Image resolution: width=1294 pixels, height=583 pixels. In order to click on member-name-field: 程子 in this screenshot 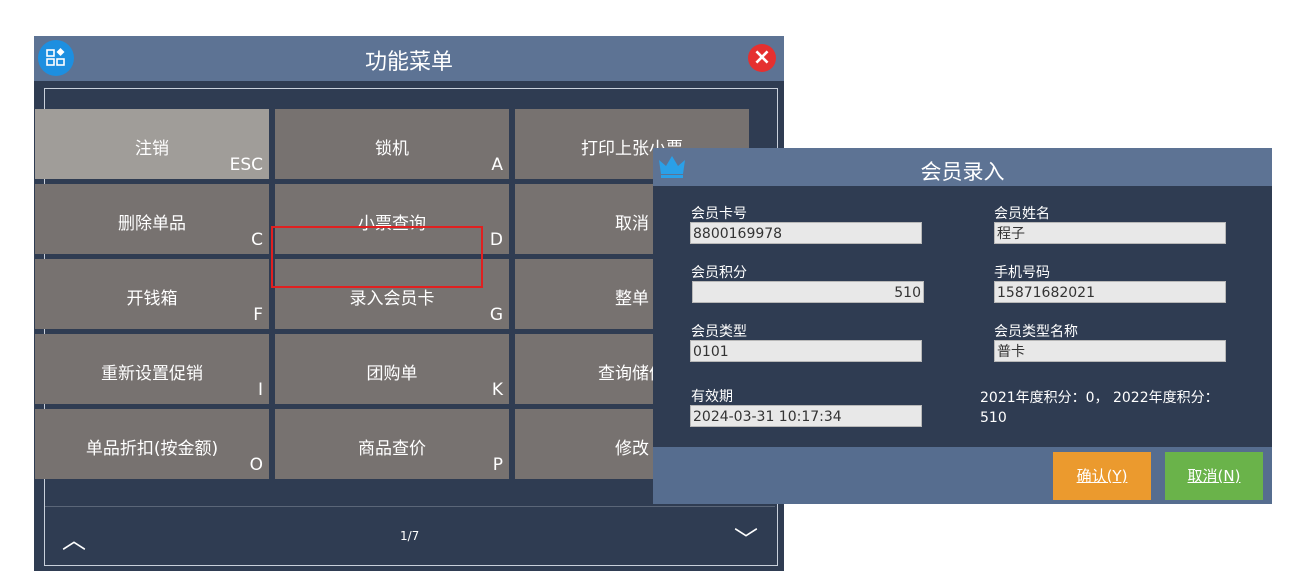, I will do `click(1110, 233)`.